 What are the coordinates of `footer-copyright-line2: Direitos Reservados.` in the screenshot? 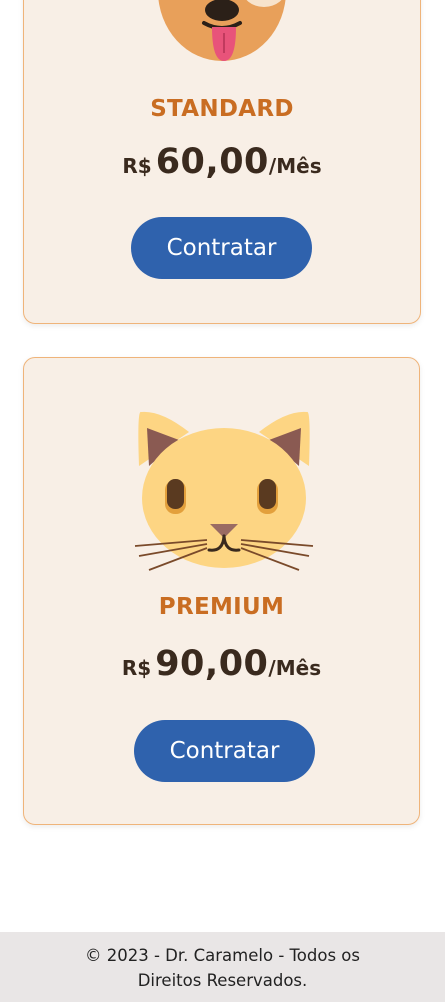 It's located at (222, 980).